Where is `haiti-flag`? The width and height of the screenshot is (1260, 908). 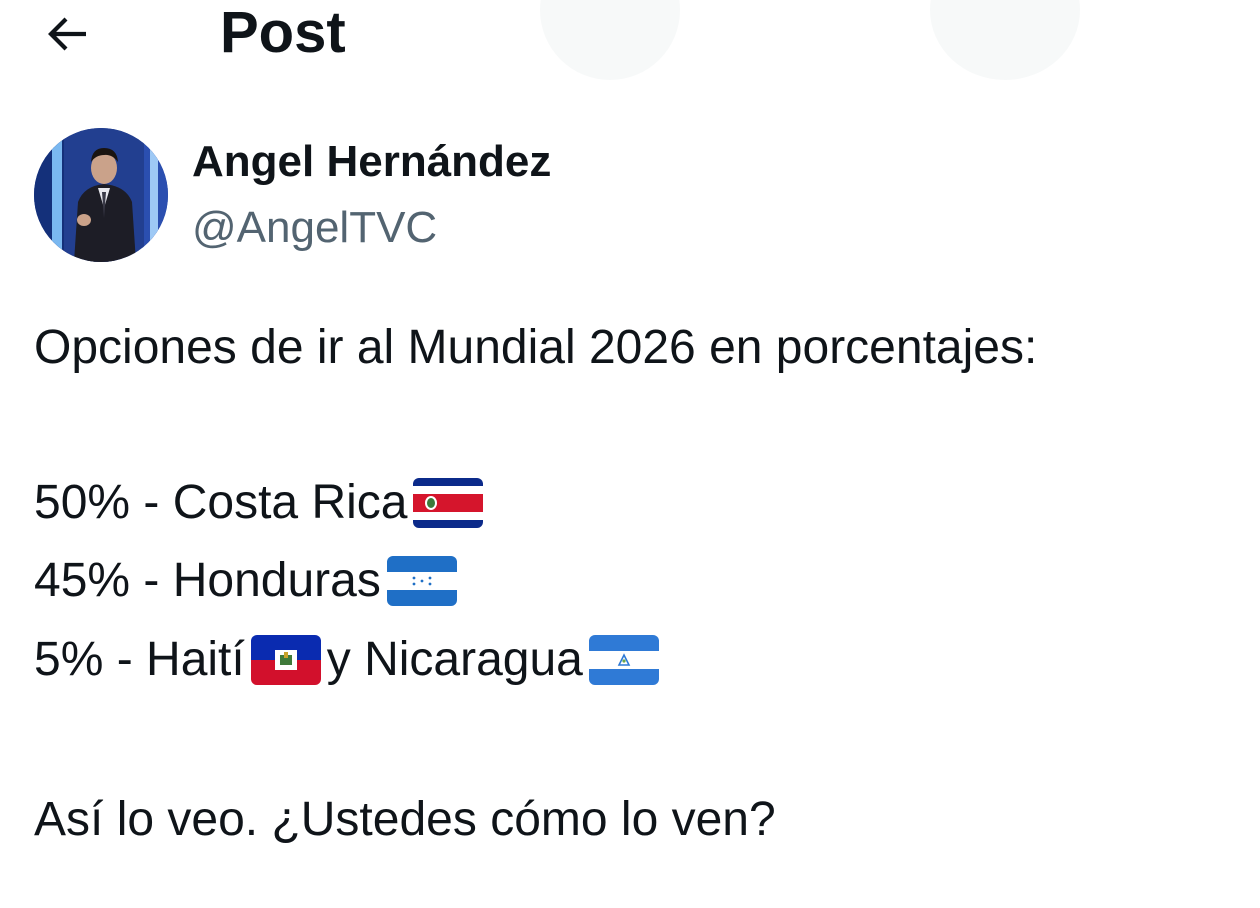
haiti-flag is located at coordinates (285, 660).